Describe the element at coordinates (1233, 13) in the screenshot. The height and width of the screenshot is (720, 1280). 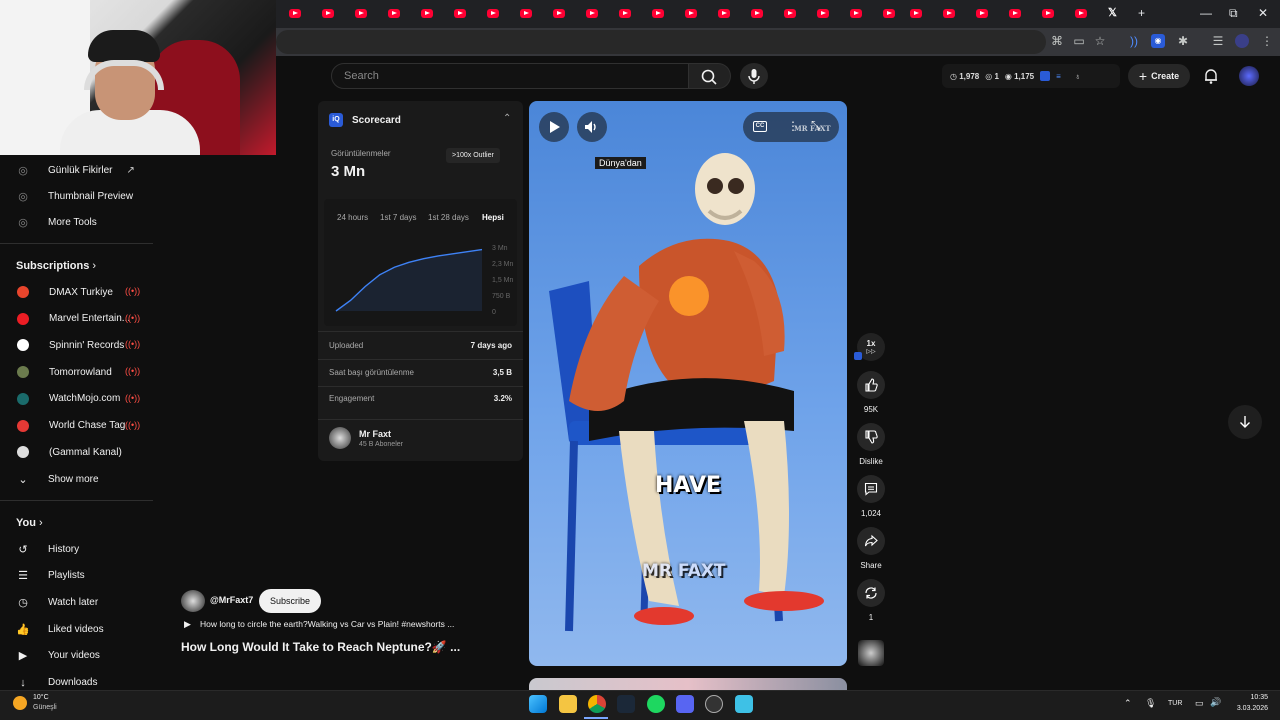
I see `restore-button: ⧉` at that location.